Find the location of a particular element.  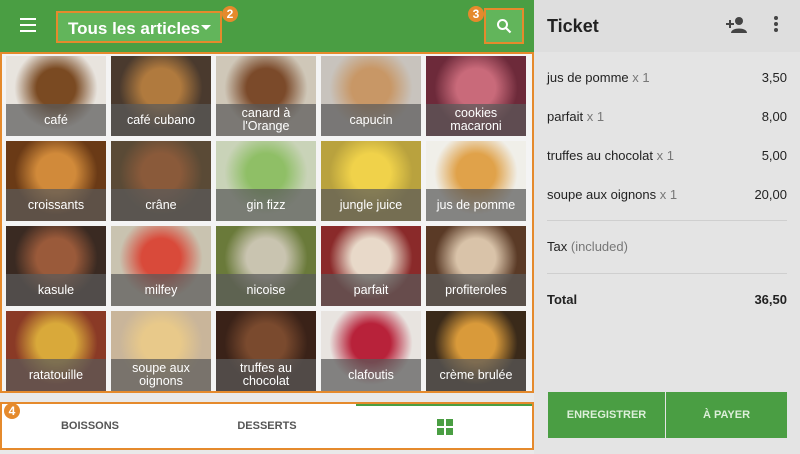

ticket-line-name: jus de pomme is located at coordinates (588, 77).